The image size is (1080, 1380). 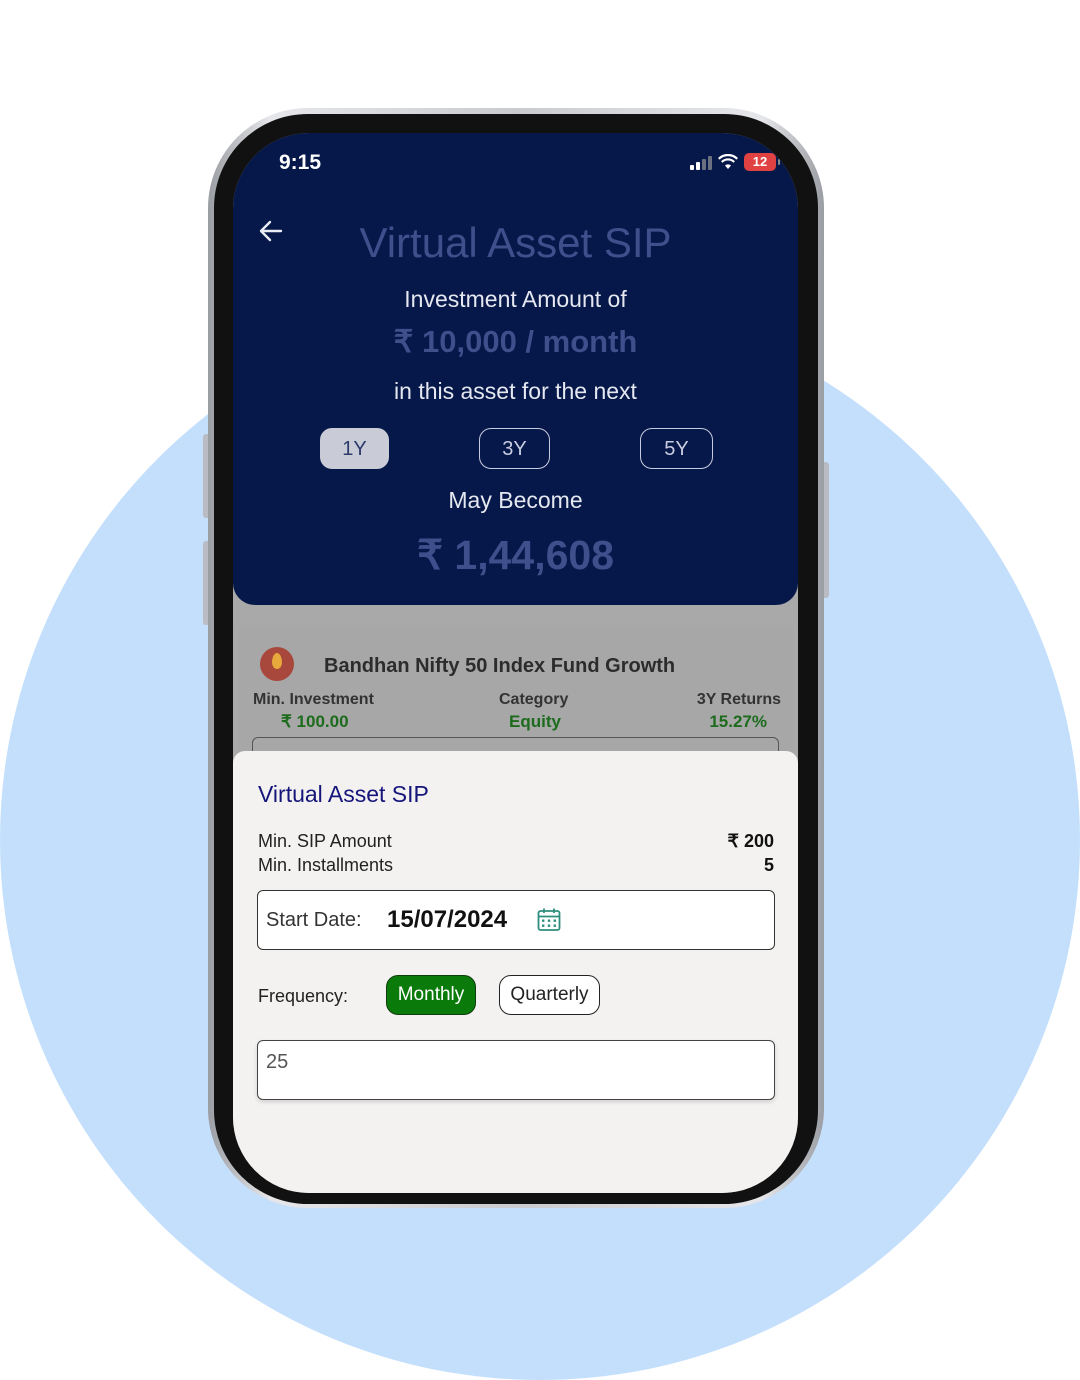 I want to click on battery-icon: 12, so click(x=762, y=162).